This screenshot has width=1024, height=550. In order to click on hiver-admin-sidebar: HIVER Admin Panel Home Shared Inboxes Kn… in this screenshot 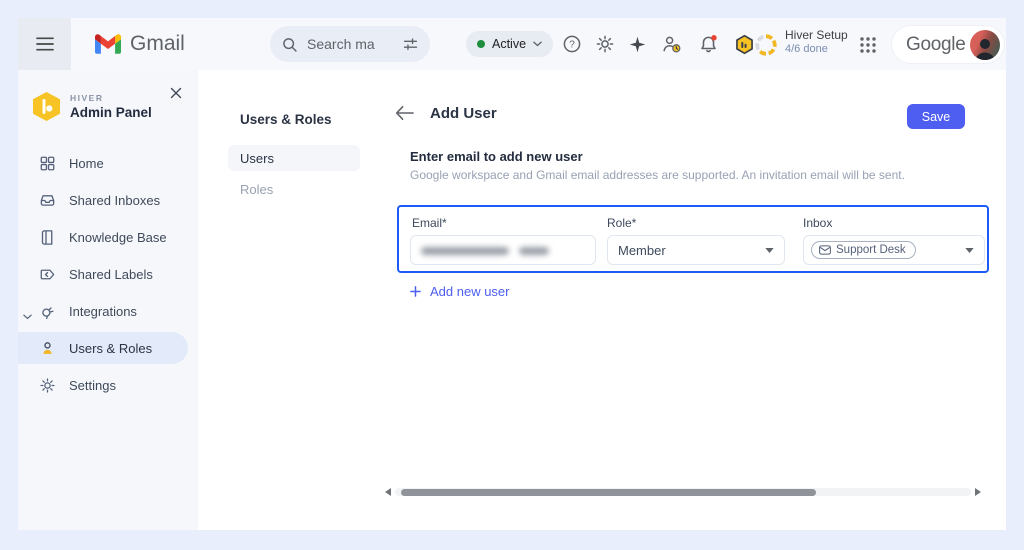, I will do `click(108, 300)`.